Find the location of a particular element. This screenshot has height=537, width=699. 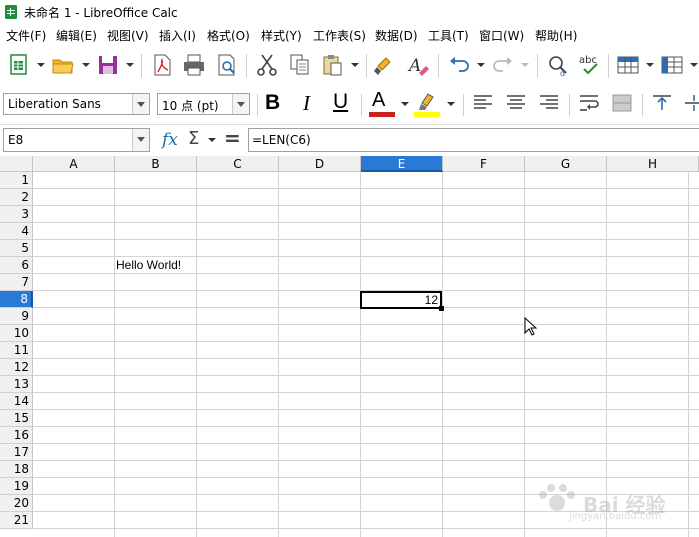

font-size-combo: 10 点 (pt) is located at coordinates (203, 104).